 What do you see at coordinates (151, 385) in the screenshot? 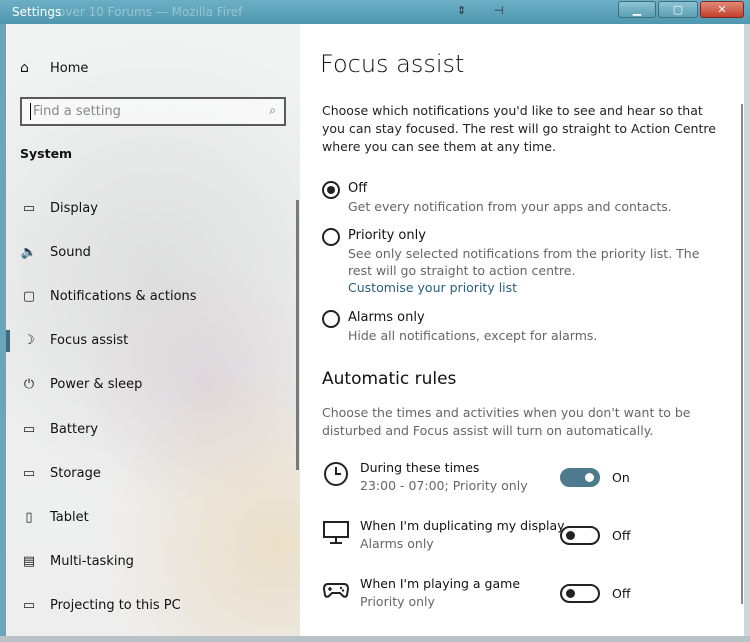
I see `sidebar-item-power-sleep: ⏻ Power & sleep` at bounding box center [151, 385].